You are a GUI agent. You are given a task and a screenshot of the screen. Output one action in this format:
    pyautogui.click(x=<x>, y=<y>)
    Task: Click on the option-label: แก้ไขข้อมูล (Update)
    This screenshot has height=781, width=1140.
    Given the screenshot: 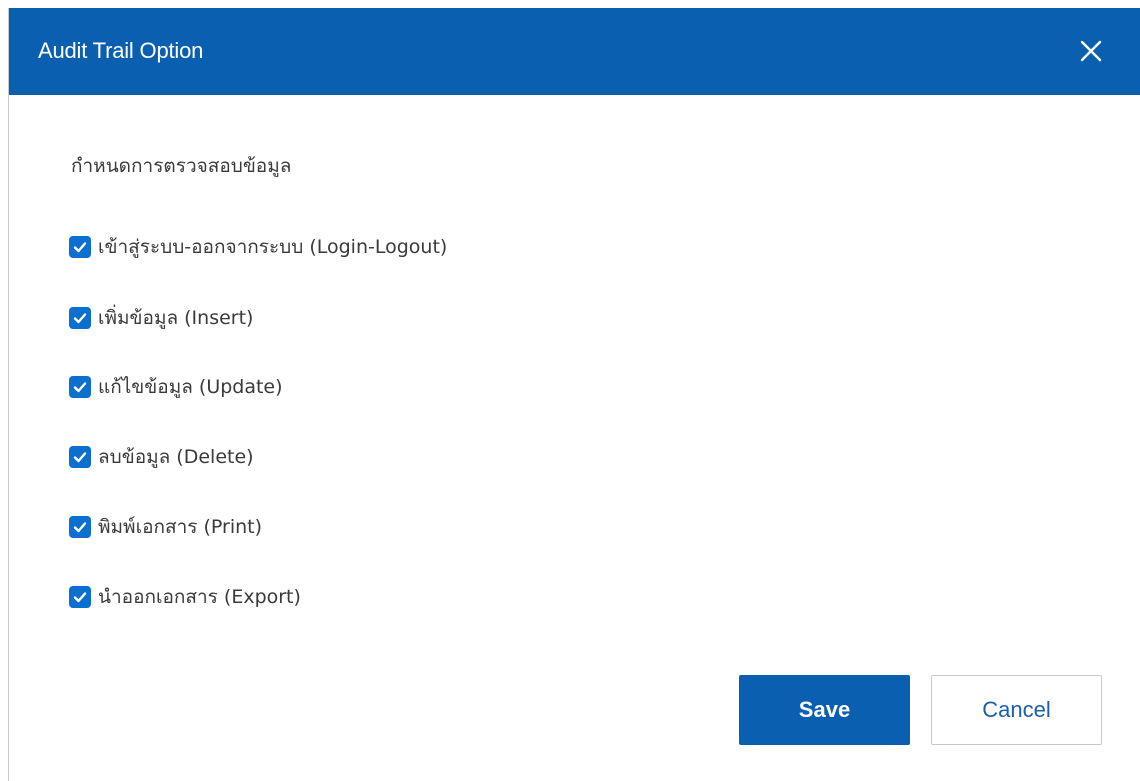 What is the action you would take?
    pyautogui.click(x=190, y=387)
    